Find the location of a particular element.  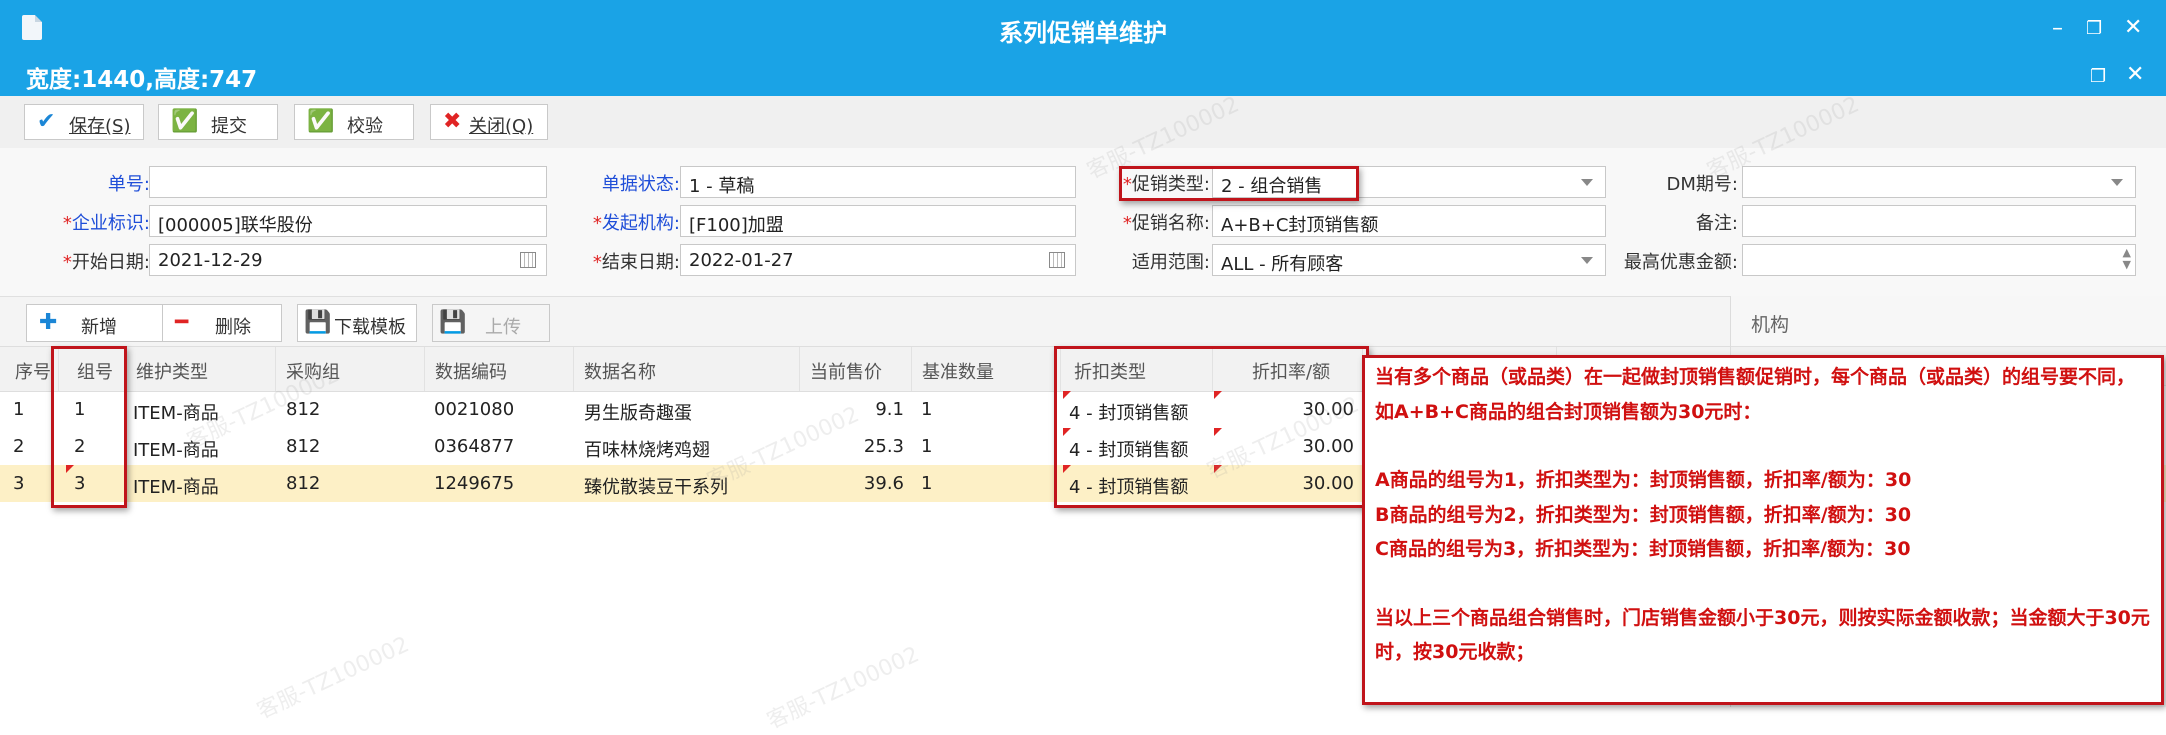

org-panel-title: 机构 is located at coordinates (1770, 325).